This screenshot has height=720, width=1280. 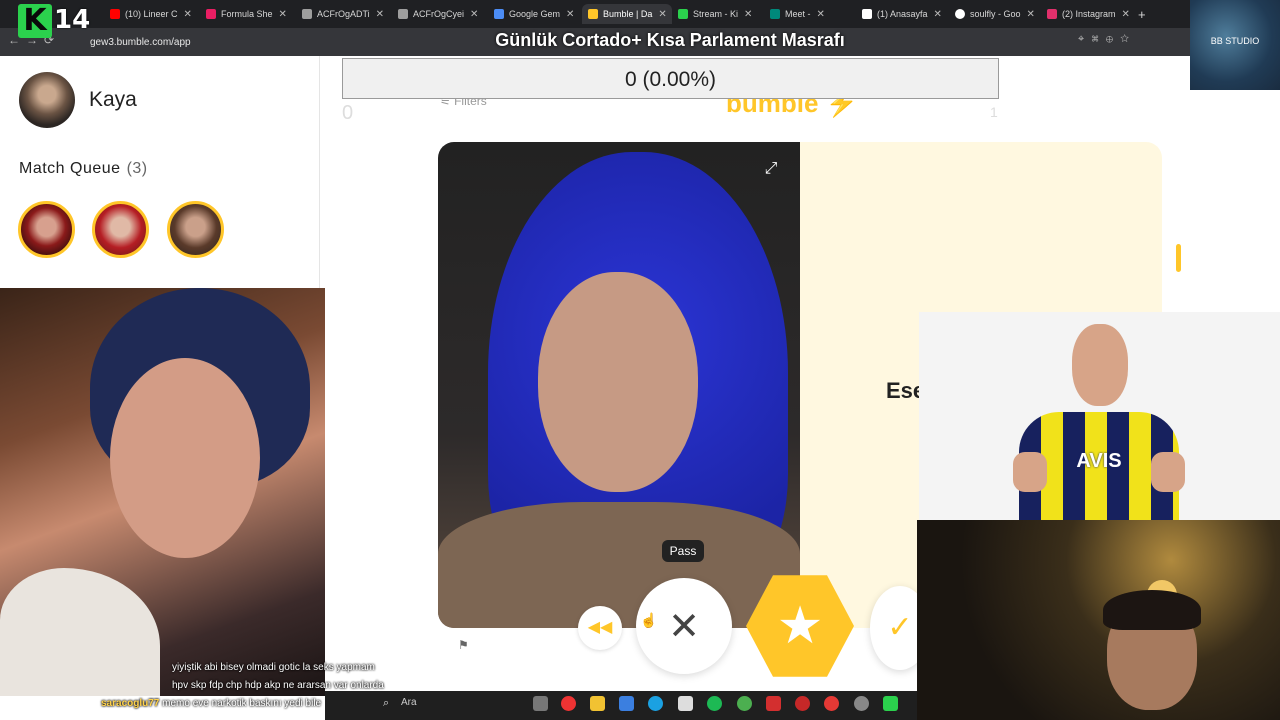 I want to click on youtube-icon, so click(x=115, y=14).